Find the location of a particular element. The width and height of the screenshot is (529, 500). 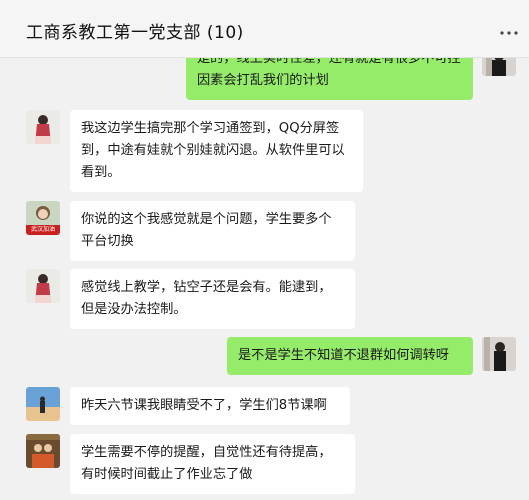

message-bubble-outgoing: 是不是学生不知道不退群如何调转呀 is located at coordinates (350, 356).